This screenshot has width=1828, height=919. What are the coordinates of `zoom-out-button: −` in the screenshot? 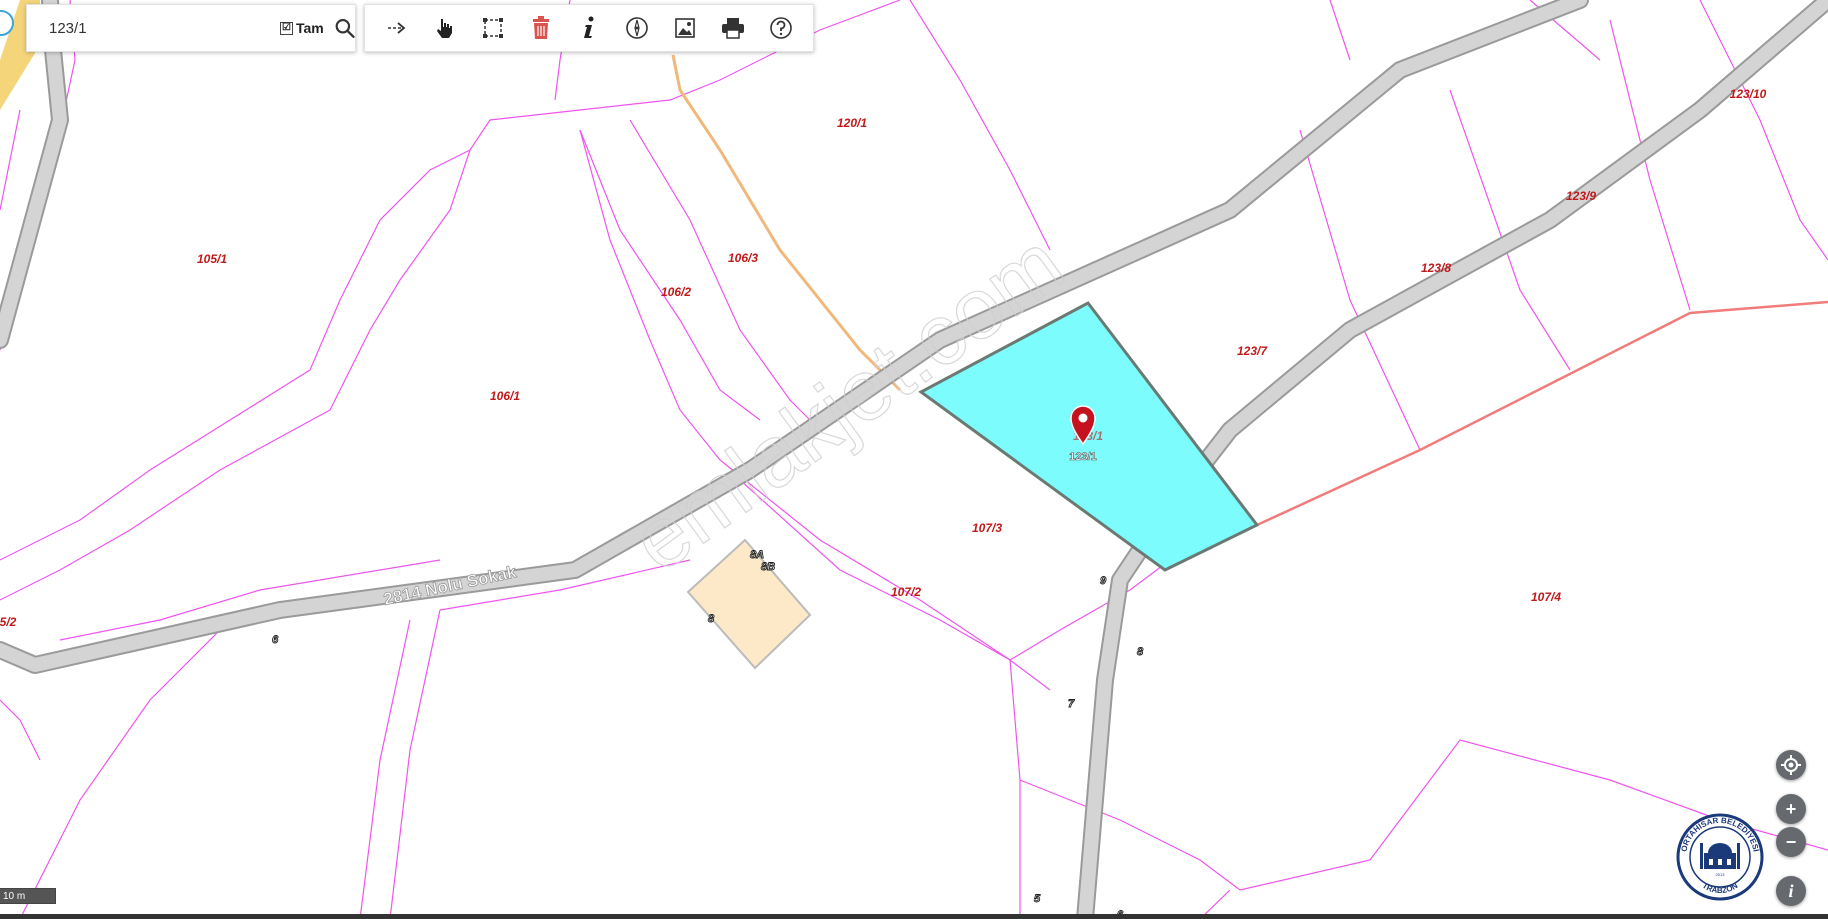 It's located at (1791, 842).